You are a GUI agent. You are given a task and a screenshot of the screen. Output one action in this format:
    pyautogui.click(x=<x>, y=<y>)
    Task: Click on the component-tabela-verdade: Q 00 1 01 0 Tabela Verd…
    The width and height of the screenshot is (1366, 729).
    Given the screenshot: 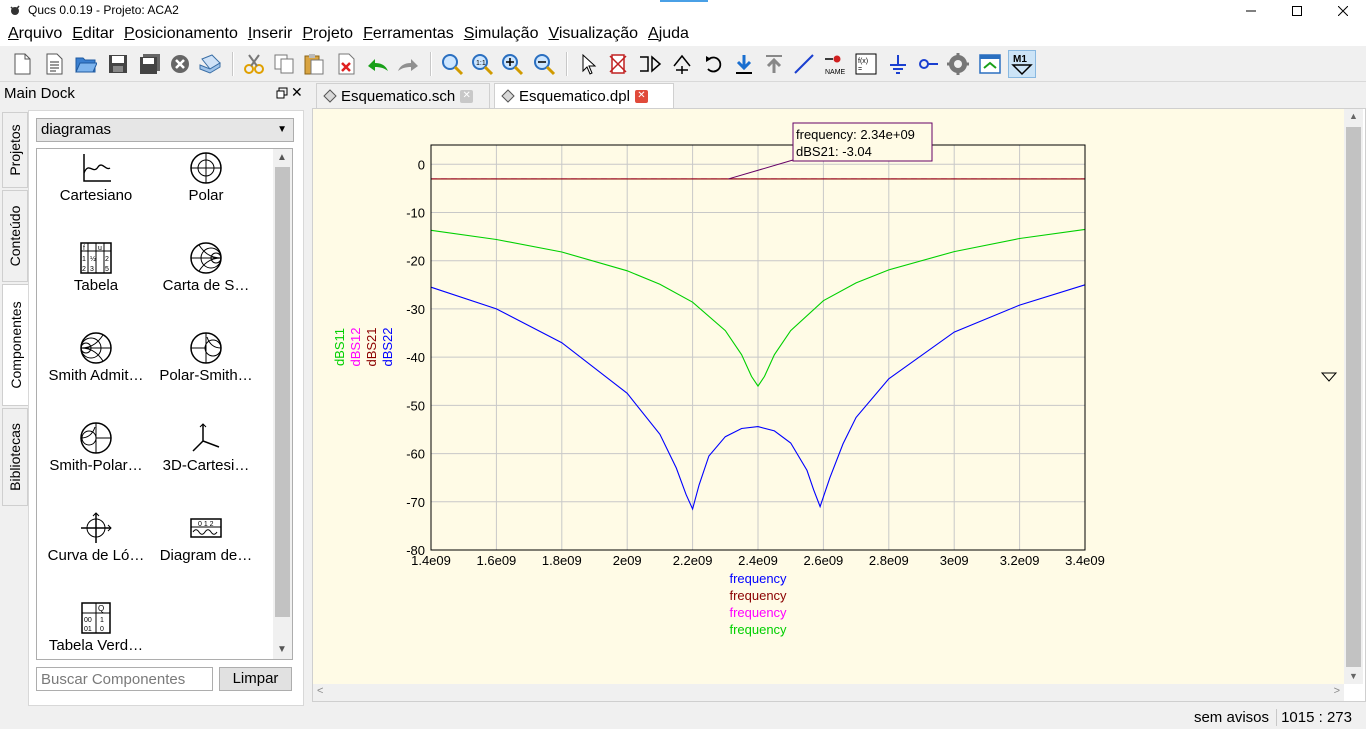 What is the action you would take?
    pyautogui.click(x=96, y=629)
    